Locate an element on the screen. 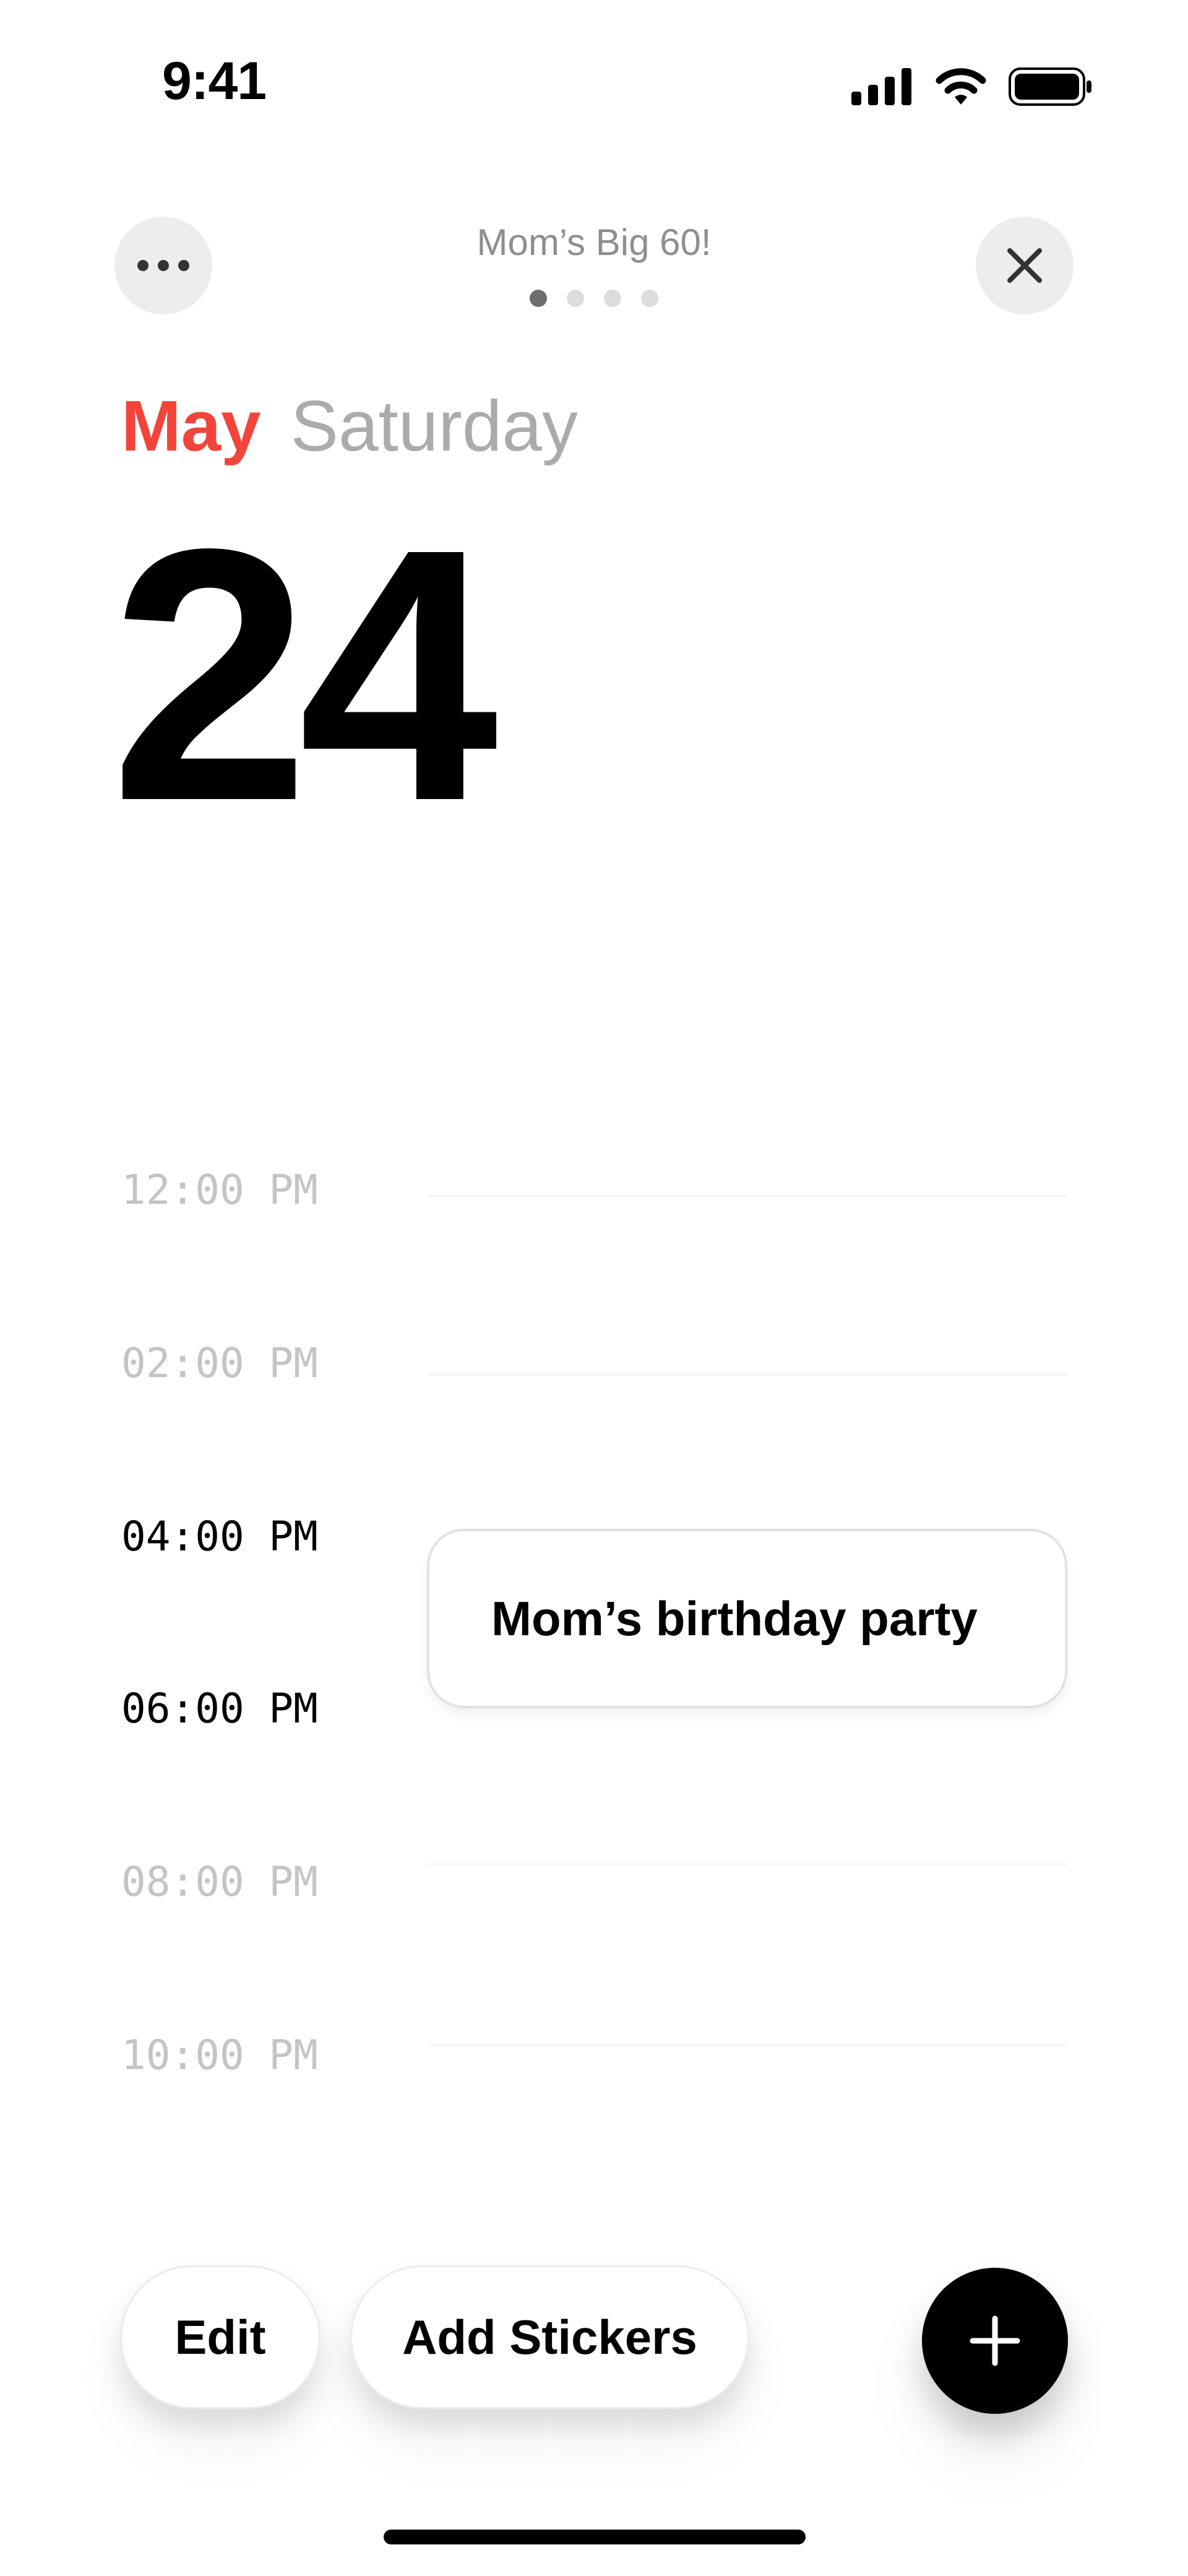 This screenshot has width=1188, height=2576. close-button is located at coordinates (1025, 265).